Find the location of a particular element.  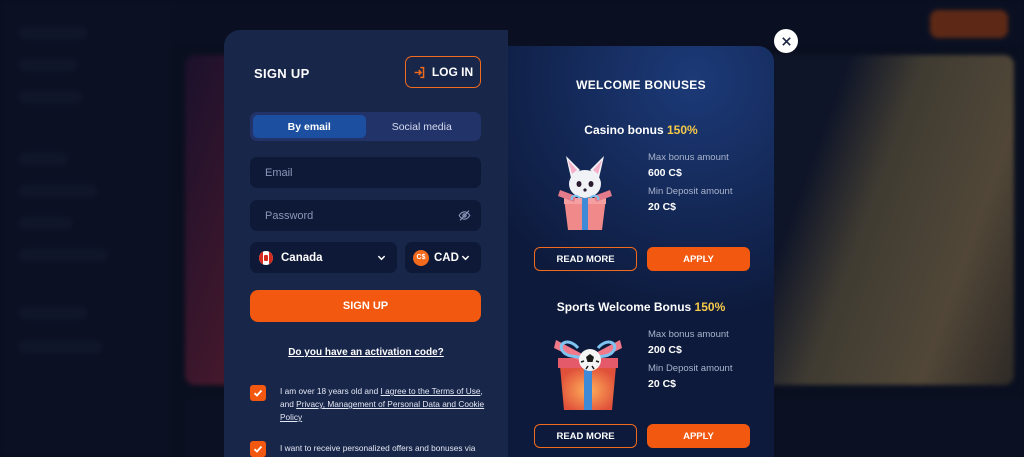

login-label: LOG IN is located at coordinates (452, 72).